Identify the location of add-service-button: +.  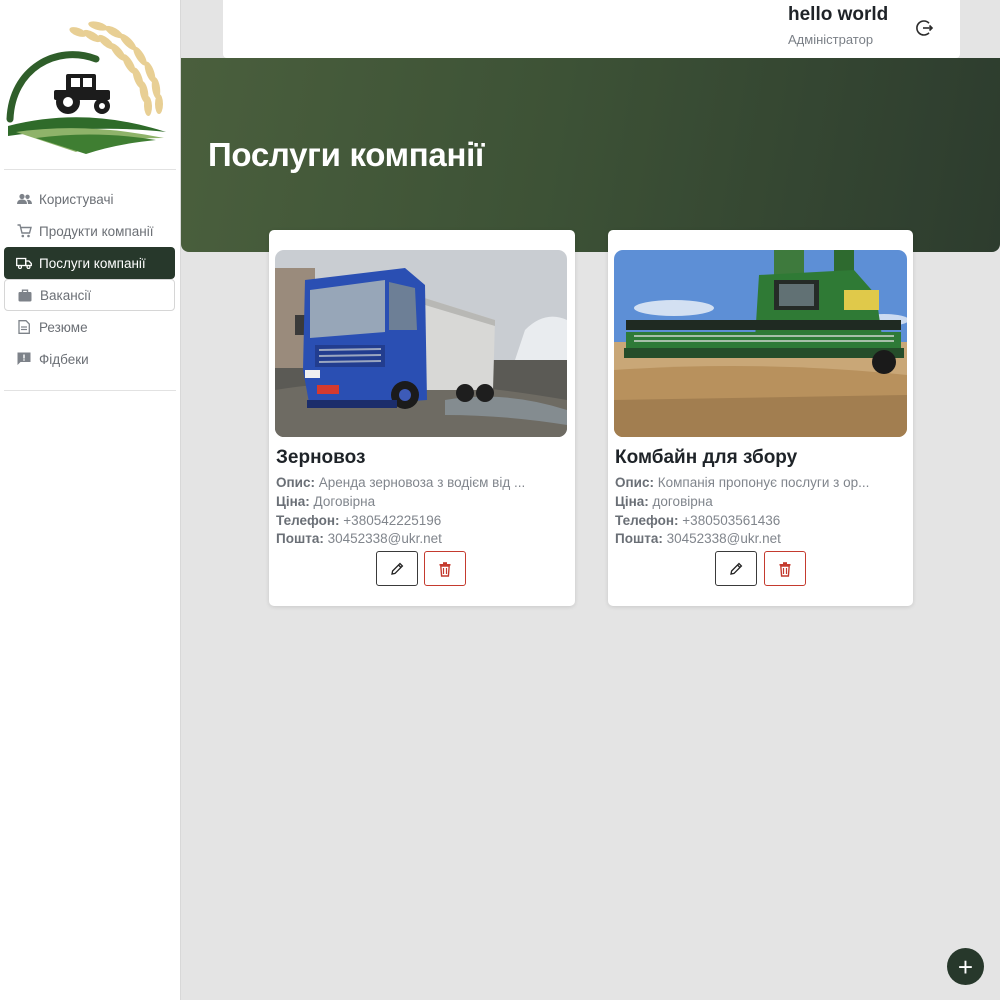
(965, 966).